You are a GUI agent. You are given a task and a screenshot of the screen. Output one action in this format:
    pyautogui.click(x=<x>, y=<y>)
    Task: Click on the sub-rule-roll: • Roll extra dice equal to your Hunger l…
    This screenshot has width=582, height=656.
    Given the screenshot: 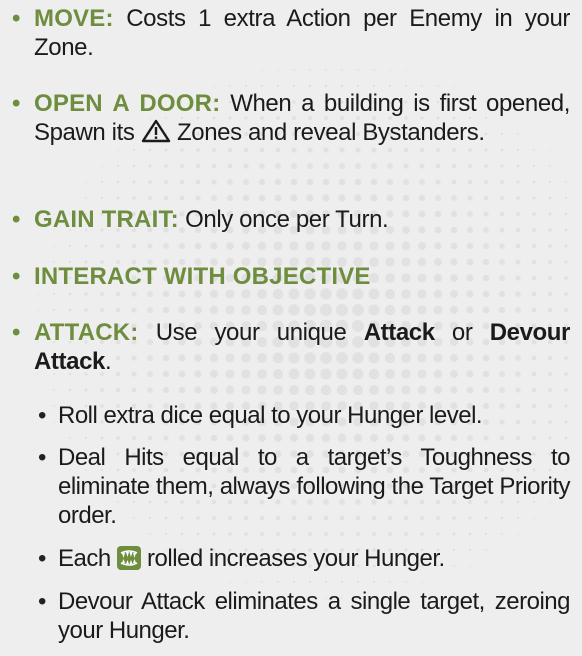 What is the action you would take?
    pyautogui.click(x=291, y=415)
    